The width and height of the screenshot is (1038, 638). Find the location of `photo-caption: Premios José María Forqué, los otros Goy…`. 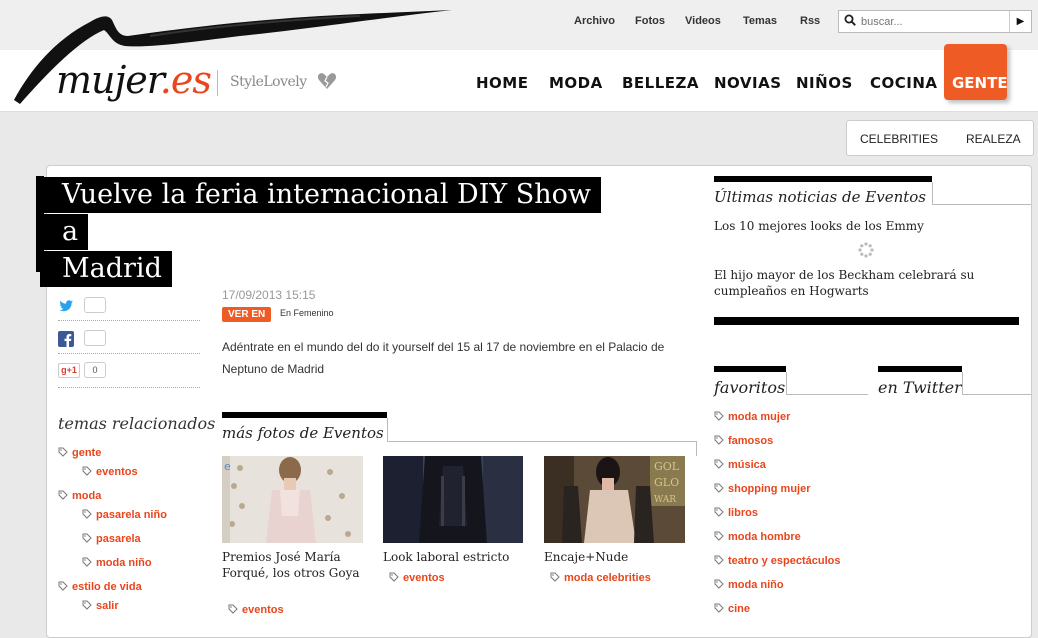

photo-caption: Premios José María Forqué, los otros Goy… is located at coordinates (292, 565).